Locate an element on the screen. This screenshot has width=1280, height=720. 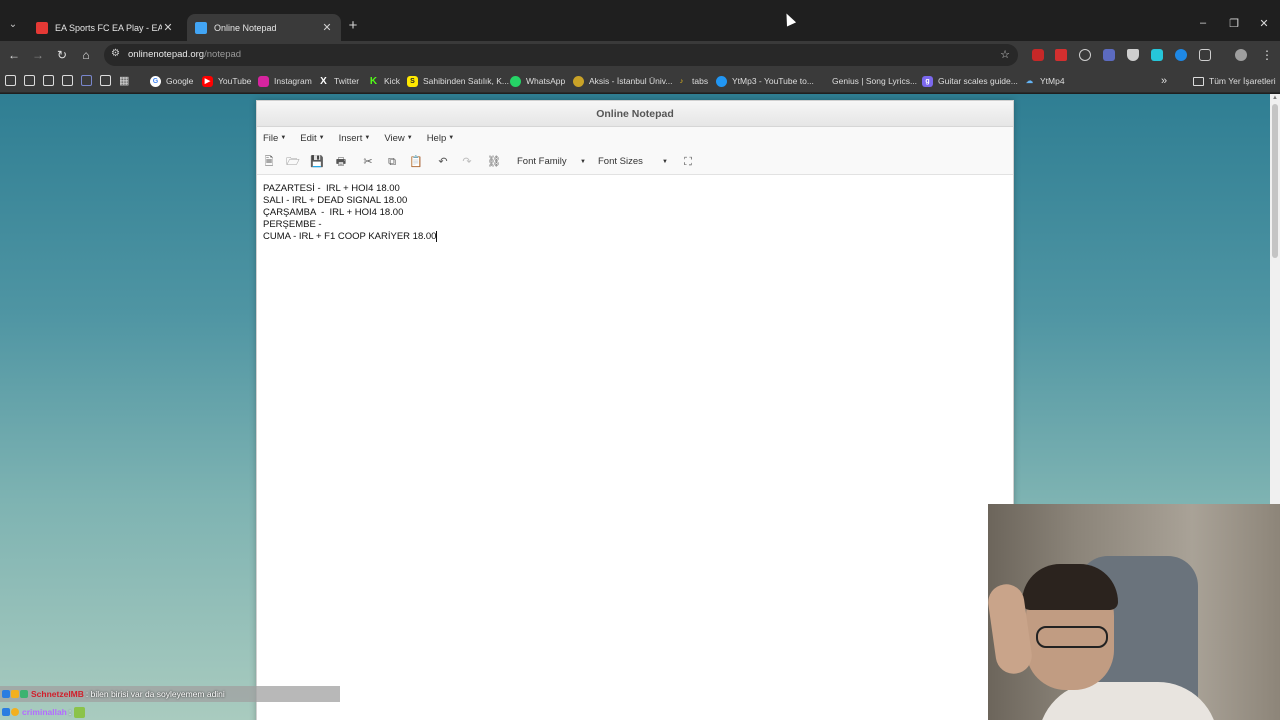
bookmark-tabs: ♪ tabs is located at coordinates (692, 81).